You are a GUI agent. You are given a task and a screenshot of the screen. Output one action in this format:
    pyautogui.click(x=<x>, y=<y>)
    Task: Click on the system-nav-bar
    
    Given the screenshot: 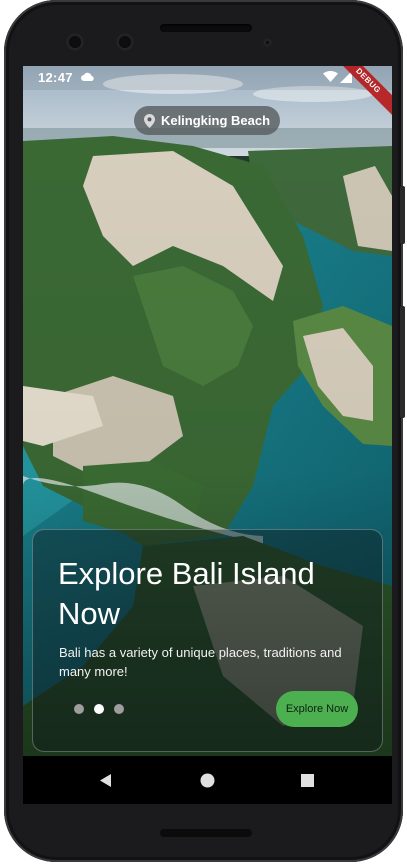 What is the action you would take?
    pyautogui.click(x=207, y=780)
    